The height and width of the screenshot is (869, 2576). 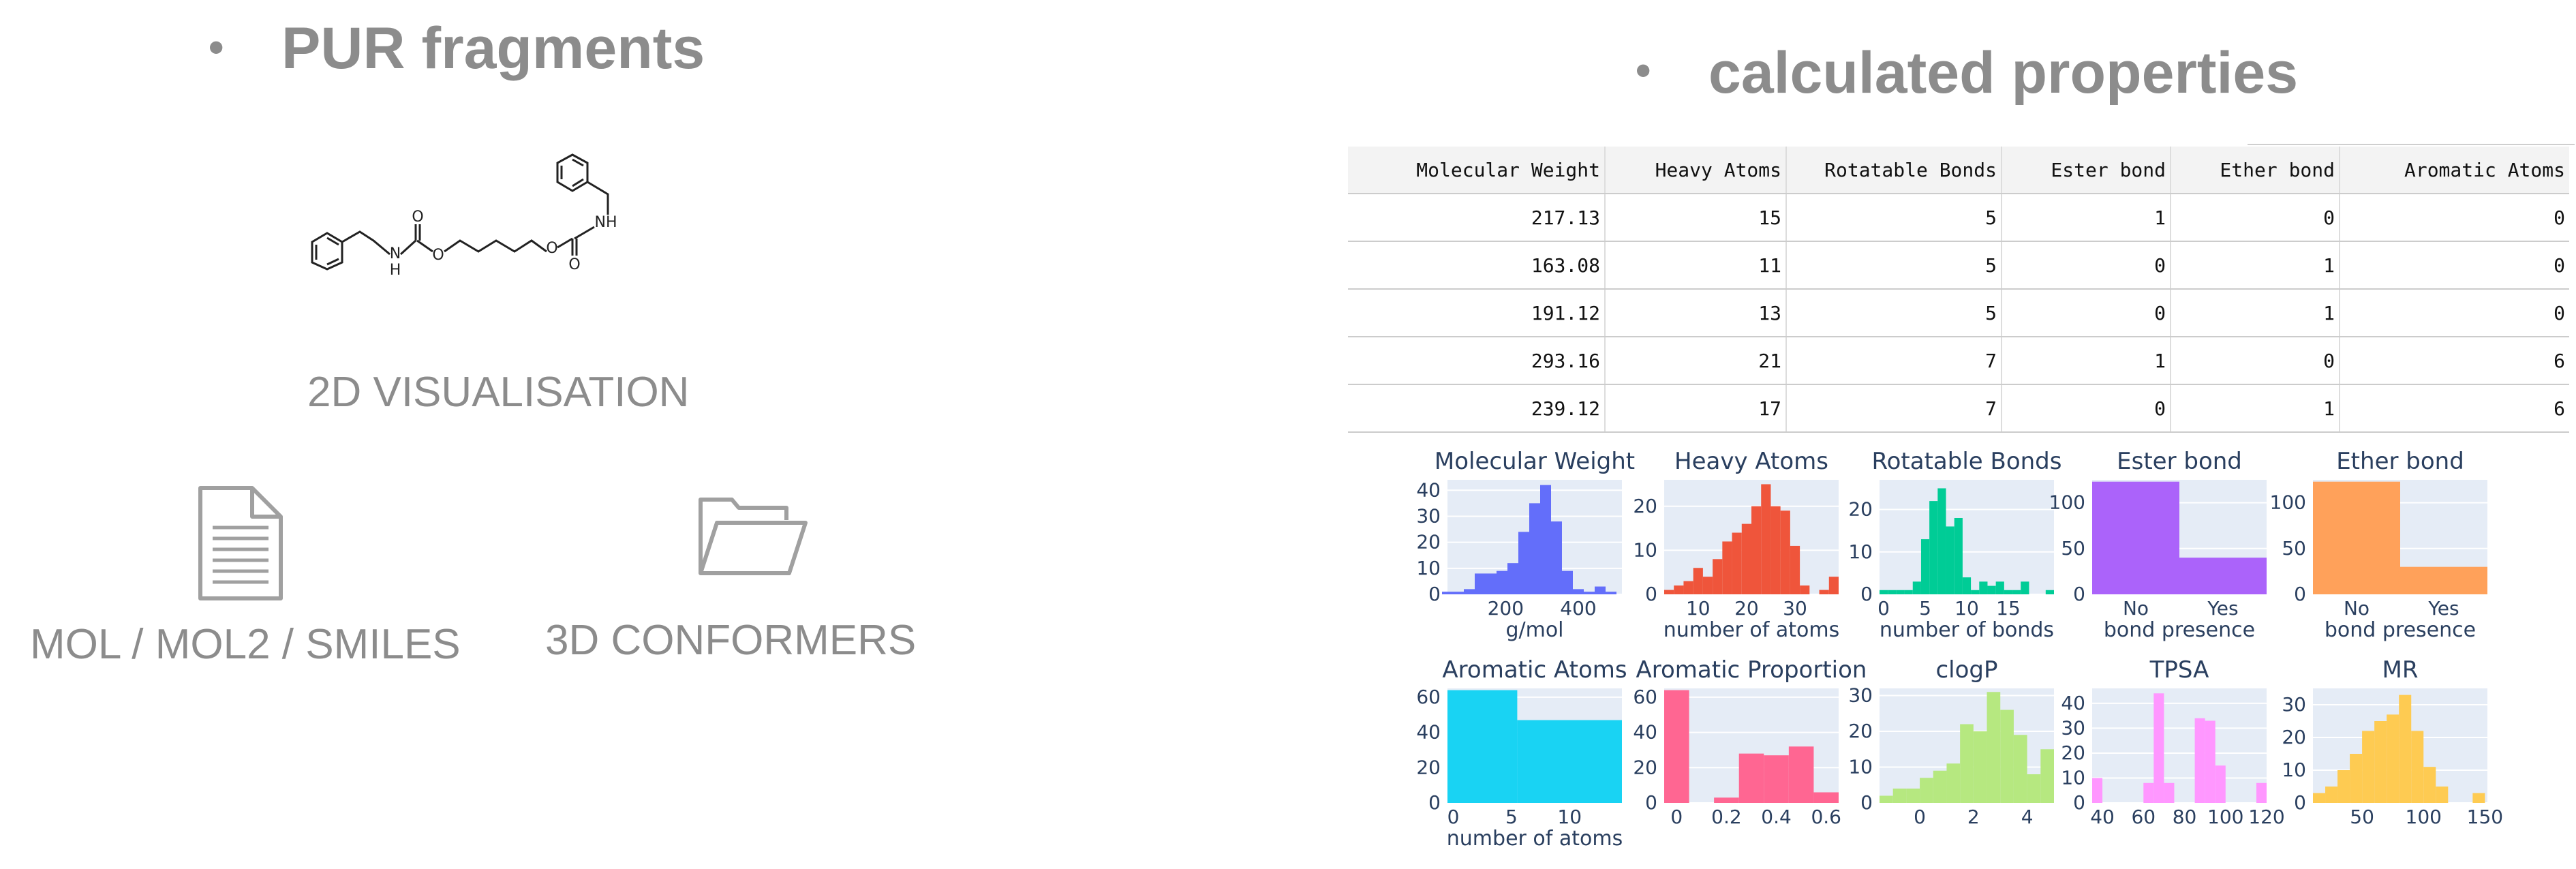 I want to click on chart-title: Ester bond, so click(x=2179, y=461).